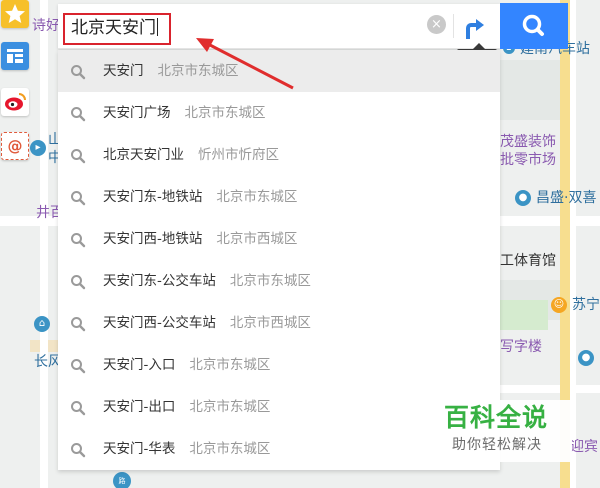 Image resolution: width=600 pixels, height=488 pixels. Describe the element at coordinates (238, 155) in the screenshot. I see `suggestion-region: 忻州市忻府区` at that location.